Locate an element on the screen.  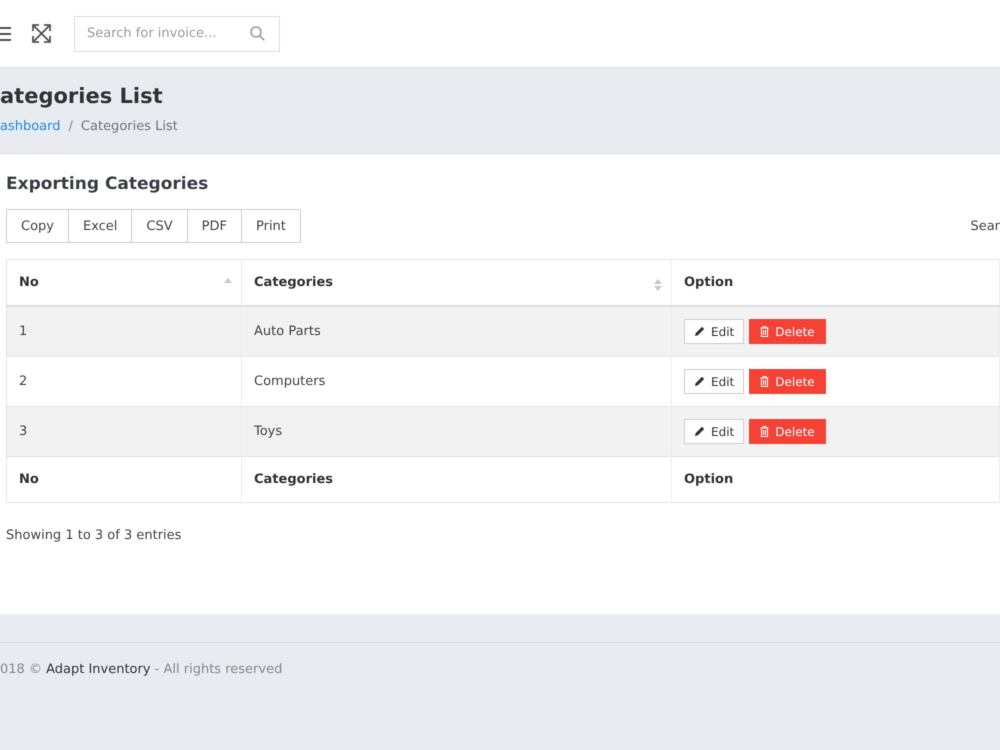
page-title: ategories List is located at coordinates (82, 96).